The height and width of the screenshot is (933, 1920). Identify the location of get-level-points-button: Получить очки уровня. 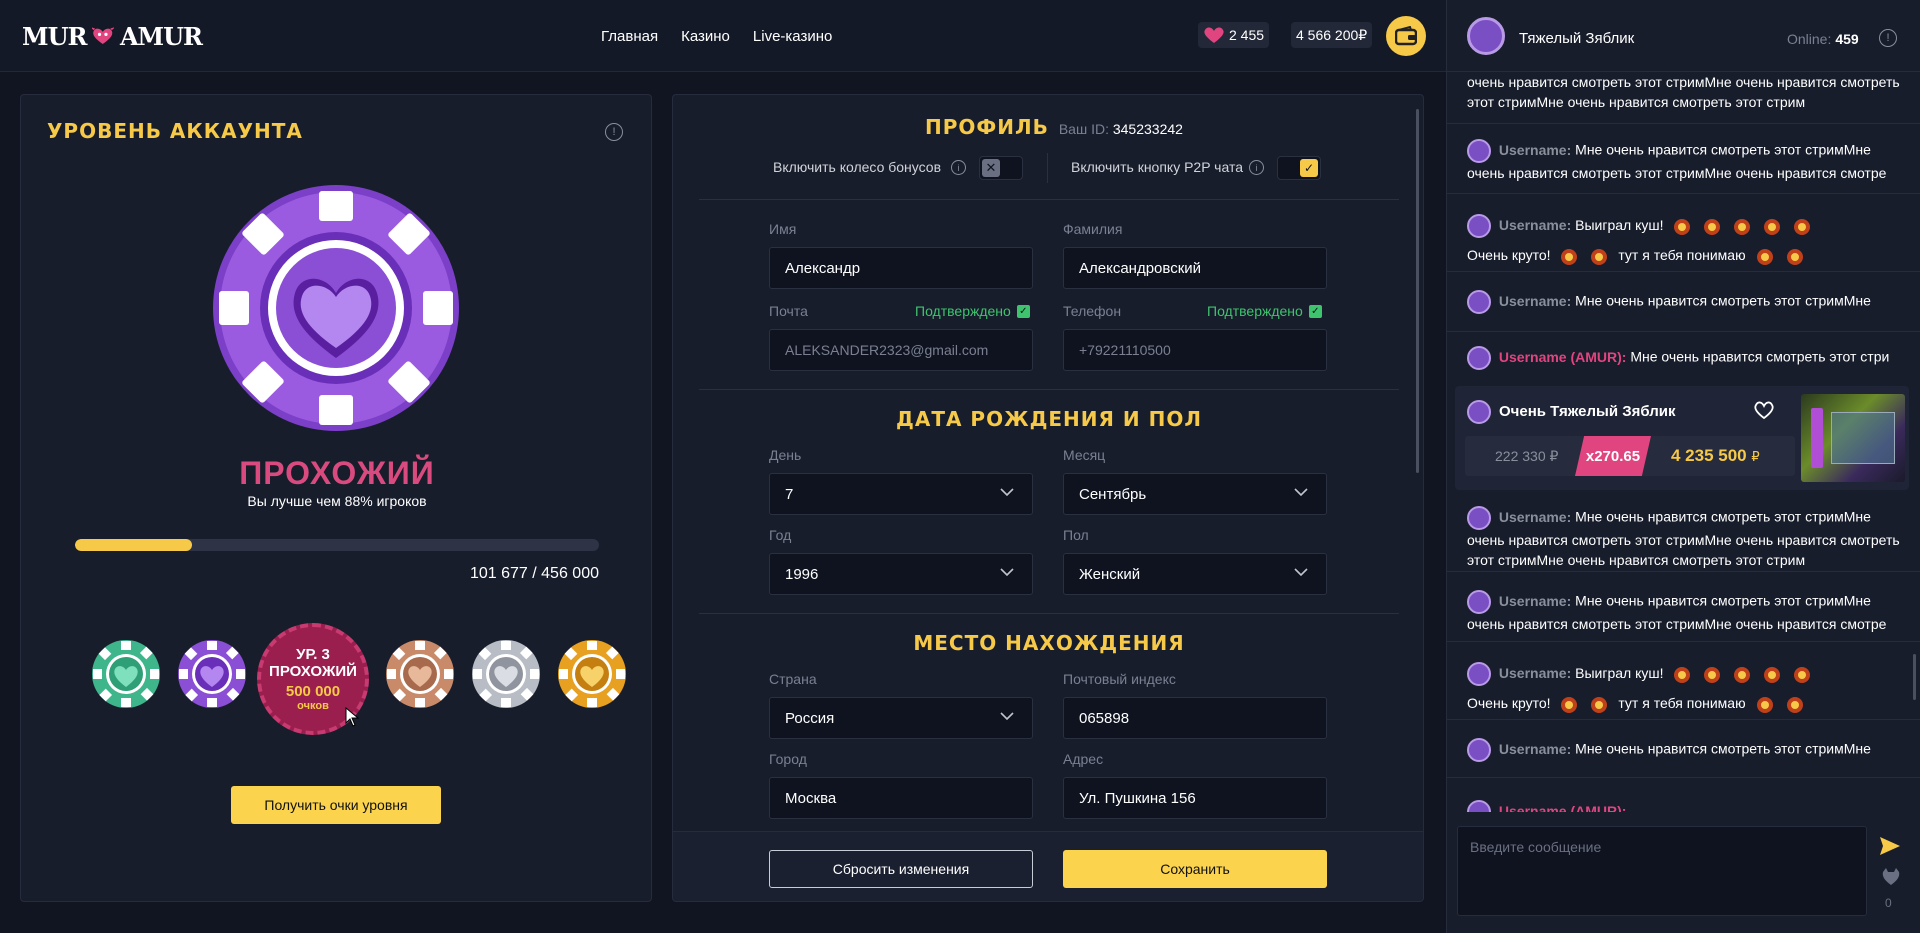
(336, 805).